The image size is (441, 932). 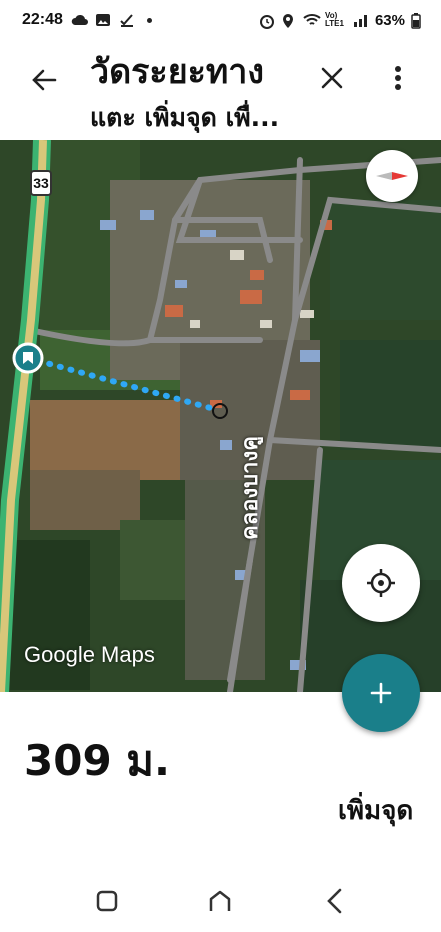 I want to click on plus-icon, so click(x=381, y=693).